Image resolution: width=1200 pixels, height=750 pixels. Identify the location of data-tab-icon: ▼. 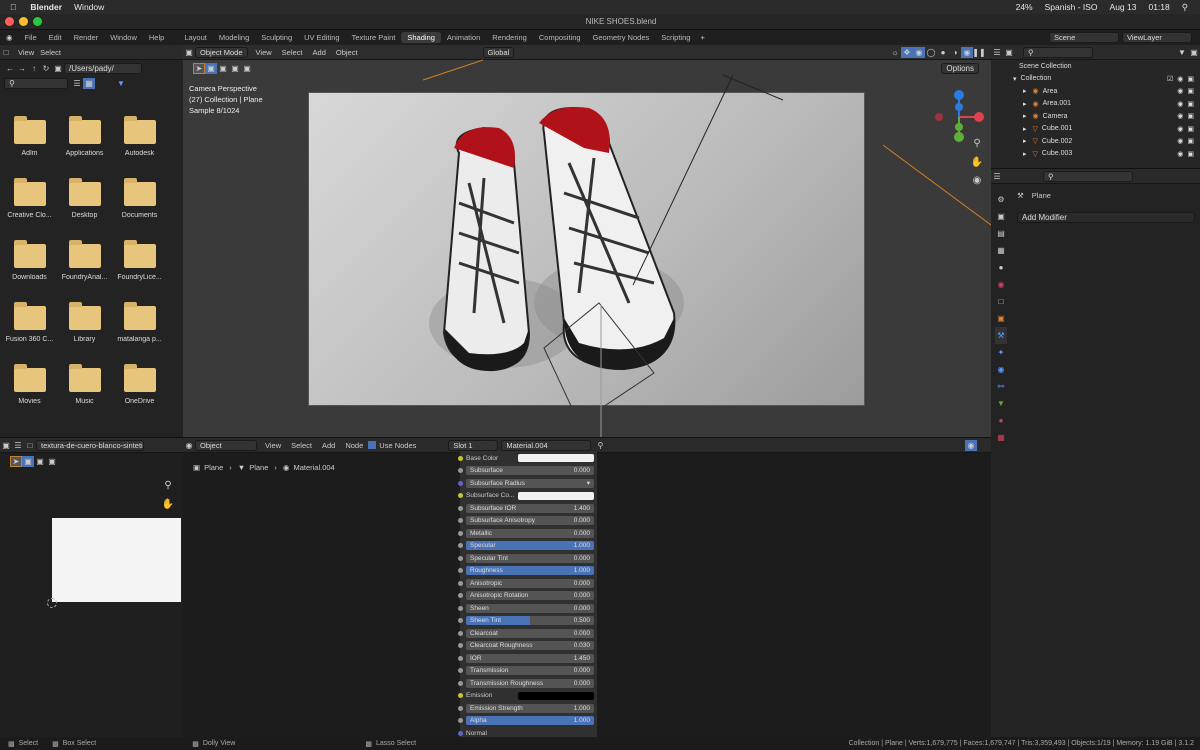
(1001, 403).